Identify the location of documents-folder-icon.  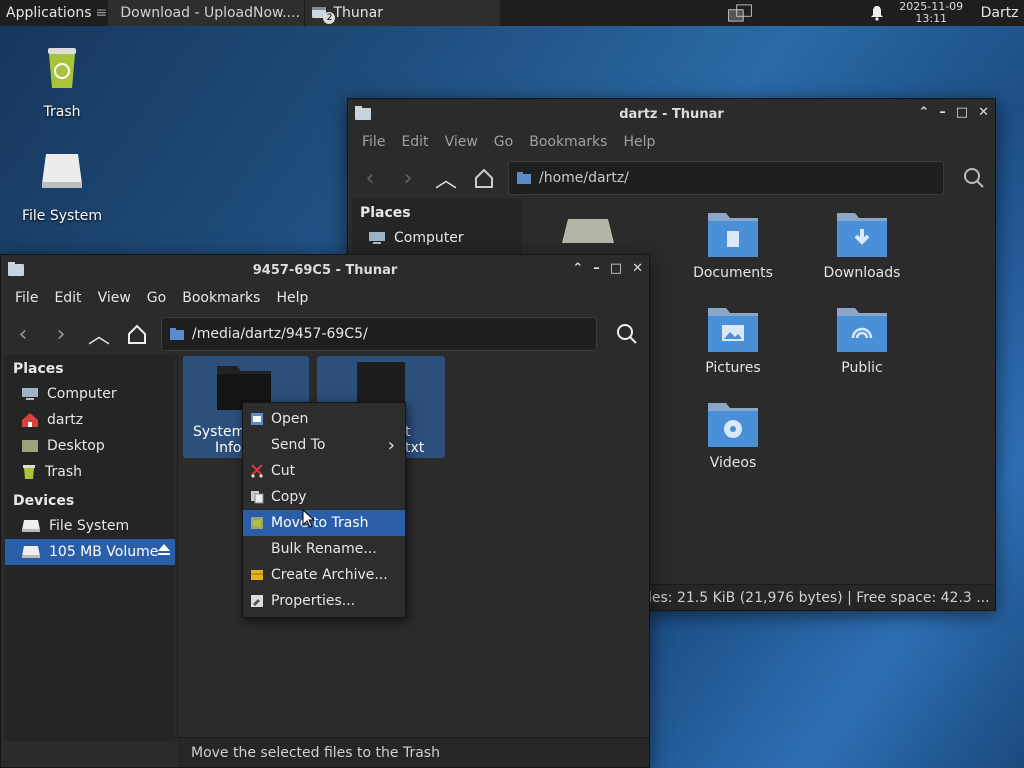
(733, 235).